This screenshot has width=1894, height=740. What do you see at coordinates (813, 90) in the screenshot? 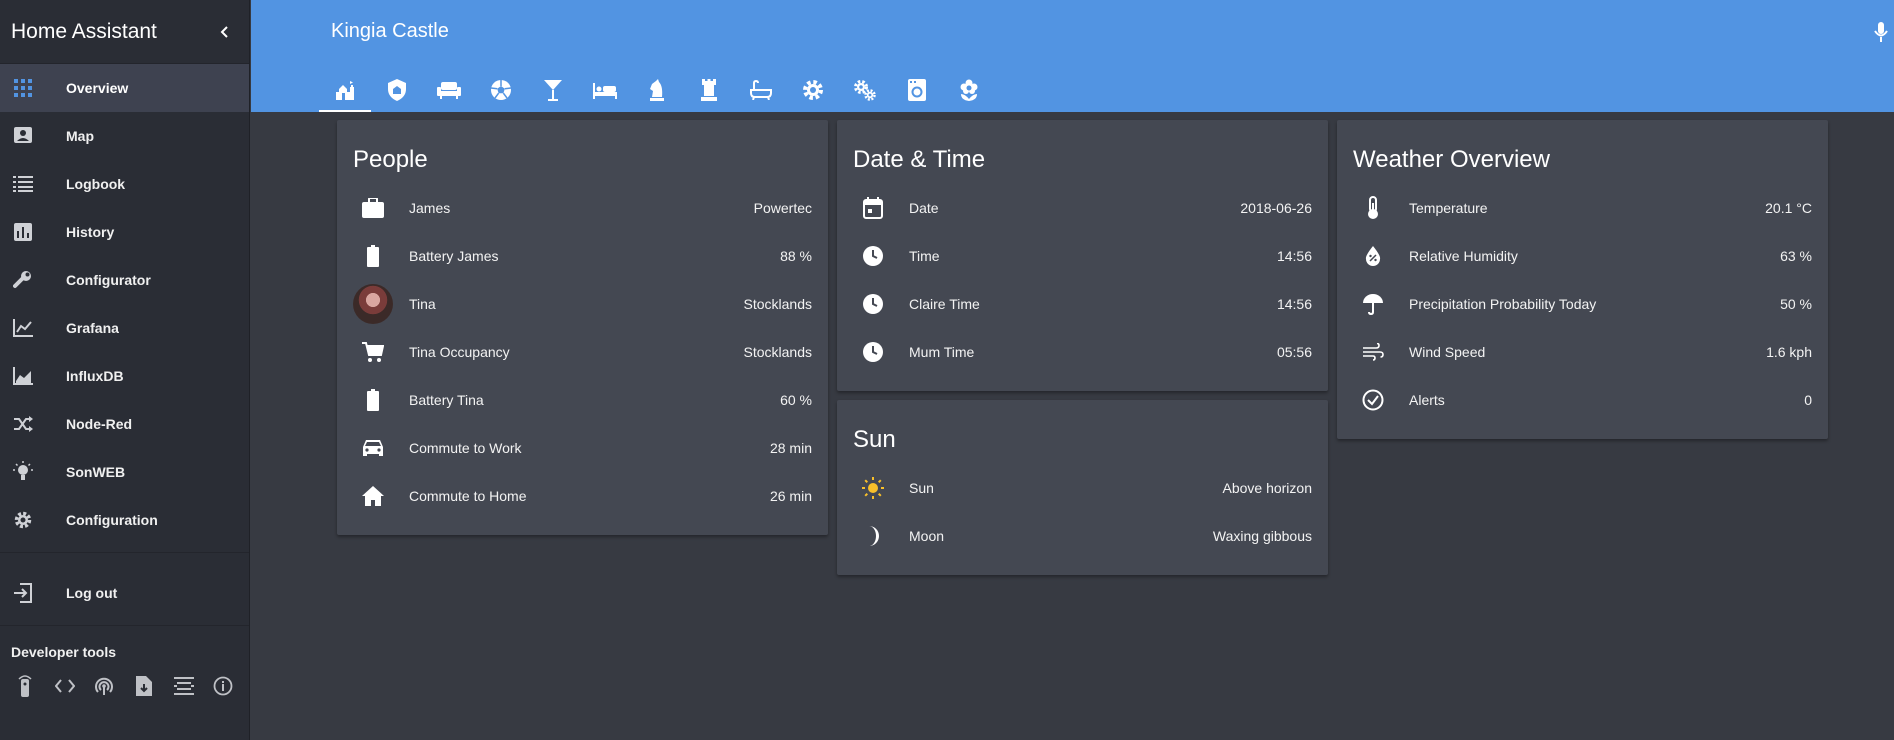
I see `tab-settings` at bounding box center [813, 90].